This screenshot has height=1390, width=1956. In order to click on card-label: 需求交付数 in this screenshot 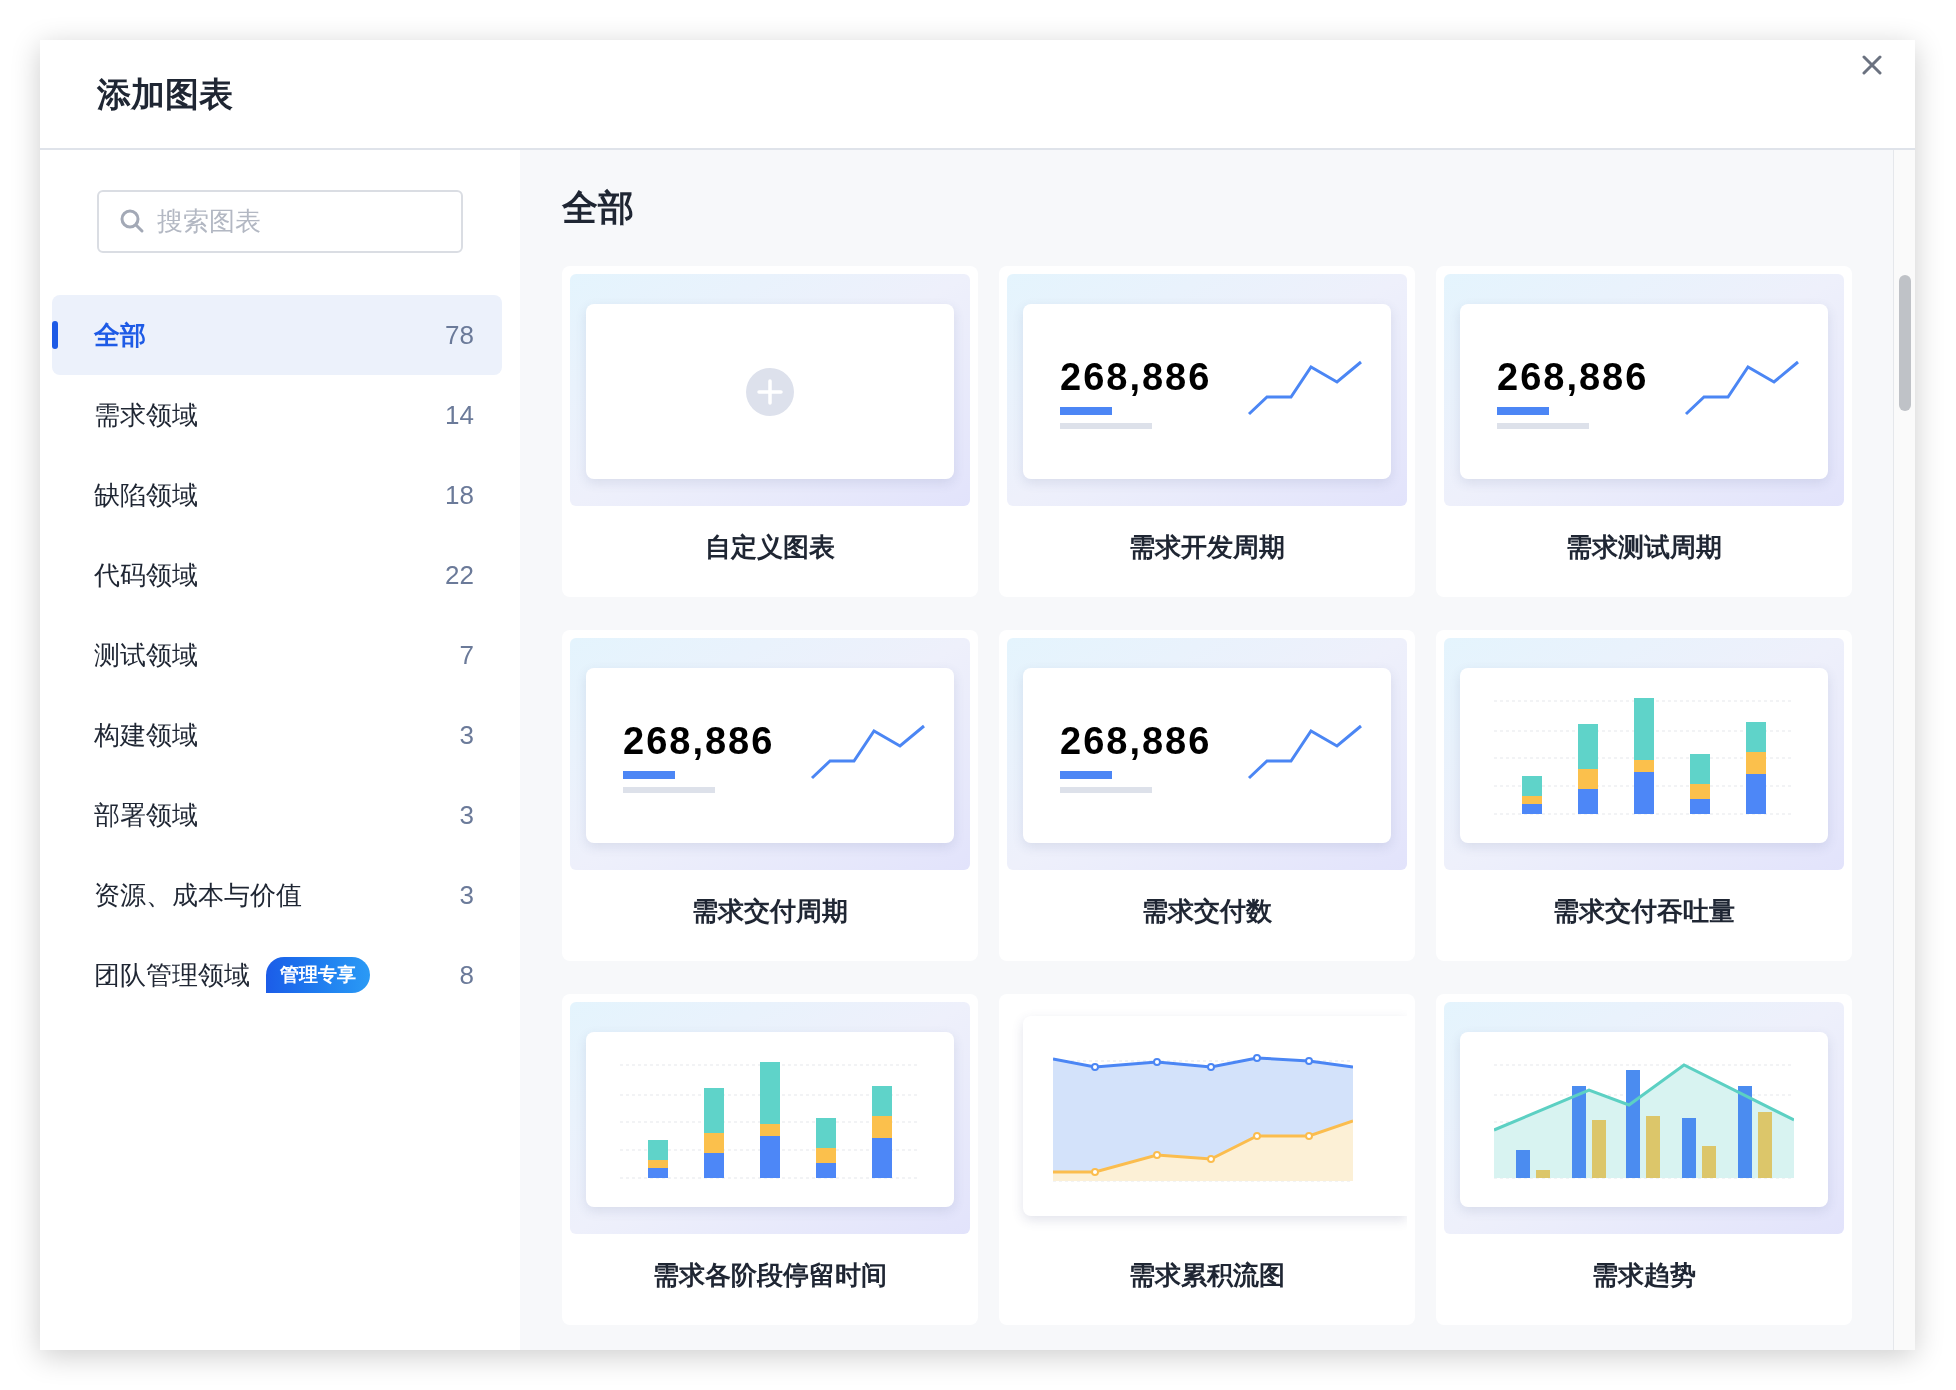, I will do `click(1207, 911)`.